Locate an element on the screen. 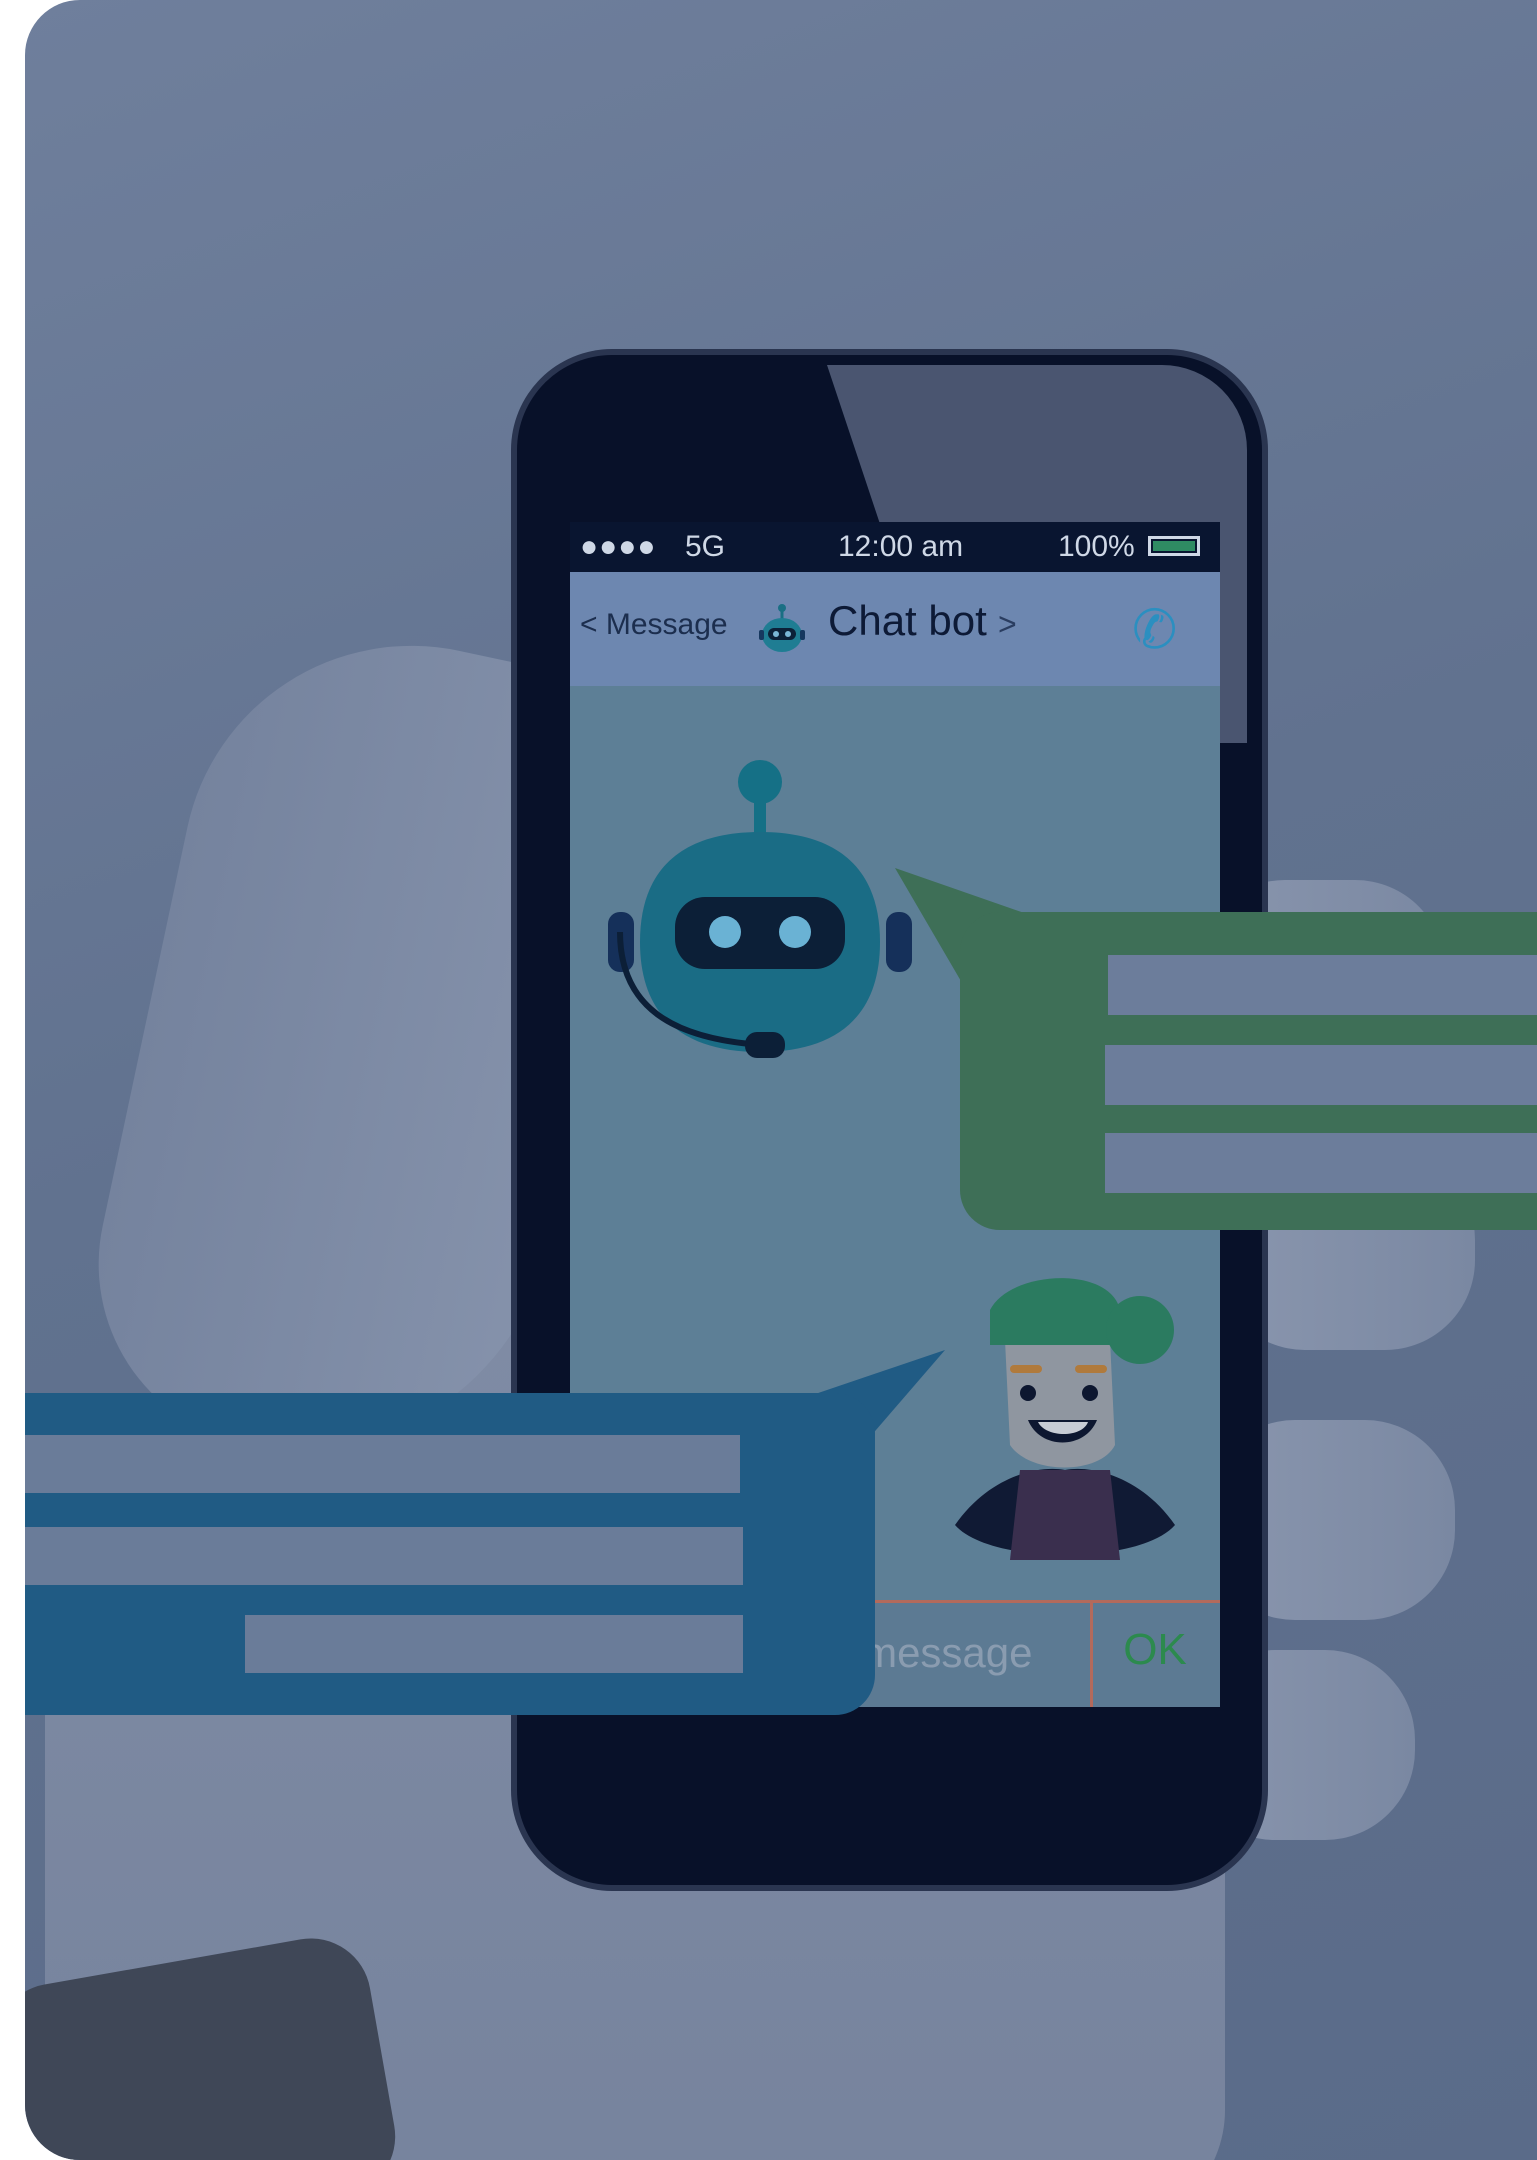 The image size is (1537, 2160). send-button: OK is located at coordinates (1155, 1650).